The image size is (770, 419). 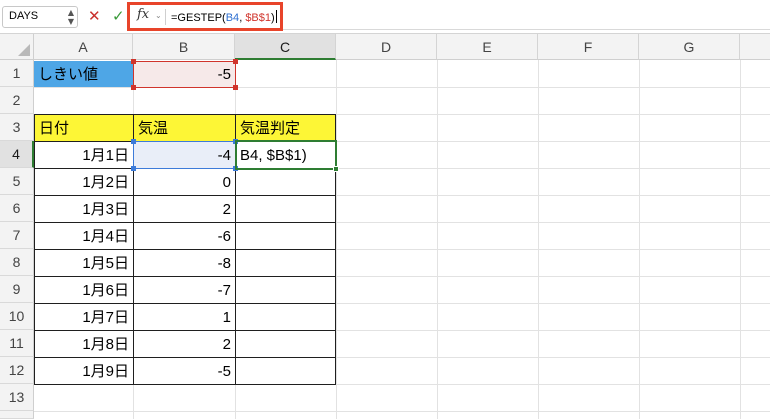 I want to click on cell-temp: -8, so click(x=184, y=263).